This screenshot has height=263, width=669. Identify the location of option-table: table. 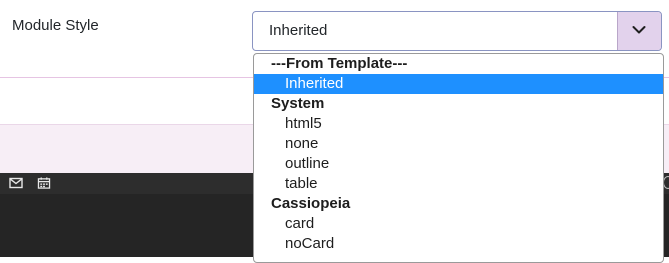
(458, 184).